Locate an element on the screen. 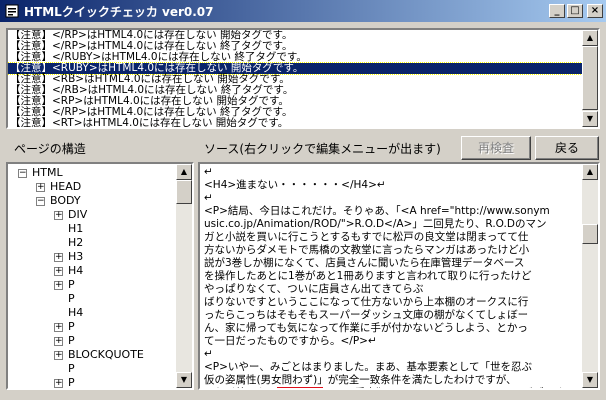 The width and height of the screenshot is (606, 400). tree-node-label: BLOCKQUOTE is located at coordinates (106, 354).